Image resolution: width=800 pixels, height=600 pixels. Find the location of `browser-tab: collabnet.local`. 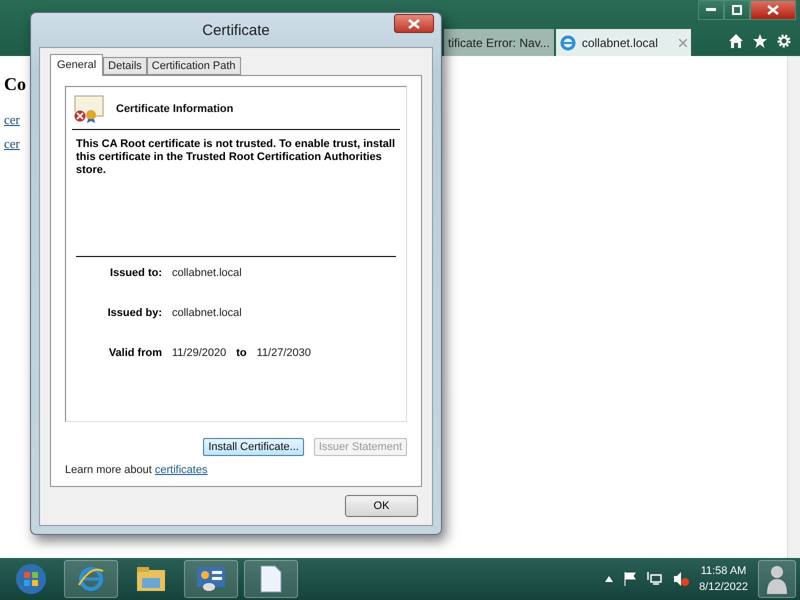

browser-tab: collabnet.local is located at coordinates (623, 42).